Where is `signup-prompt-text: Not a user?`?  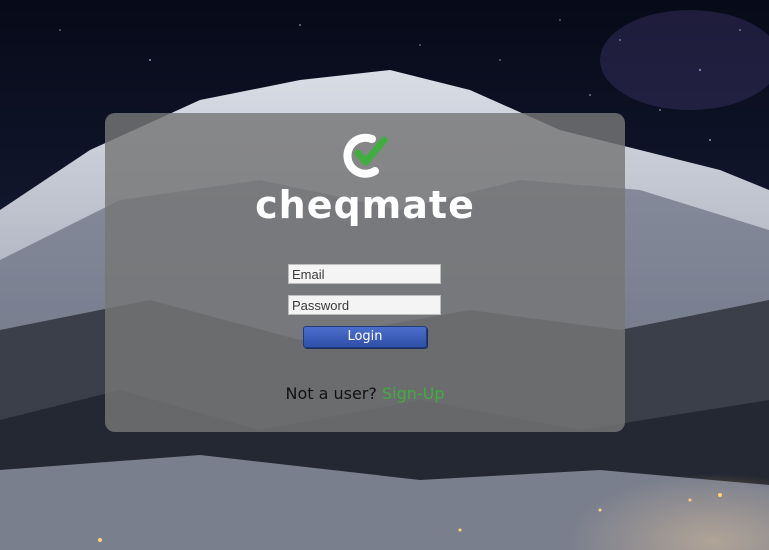
signup-prompt-text: Not a user? is located at coordinates (331, 393).